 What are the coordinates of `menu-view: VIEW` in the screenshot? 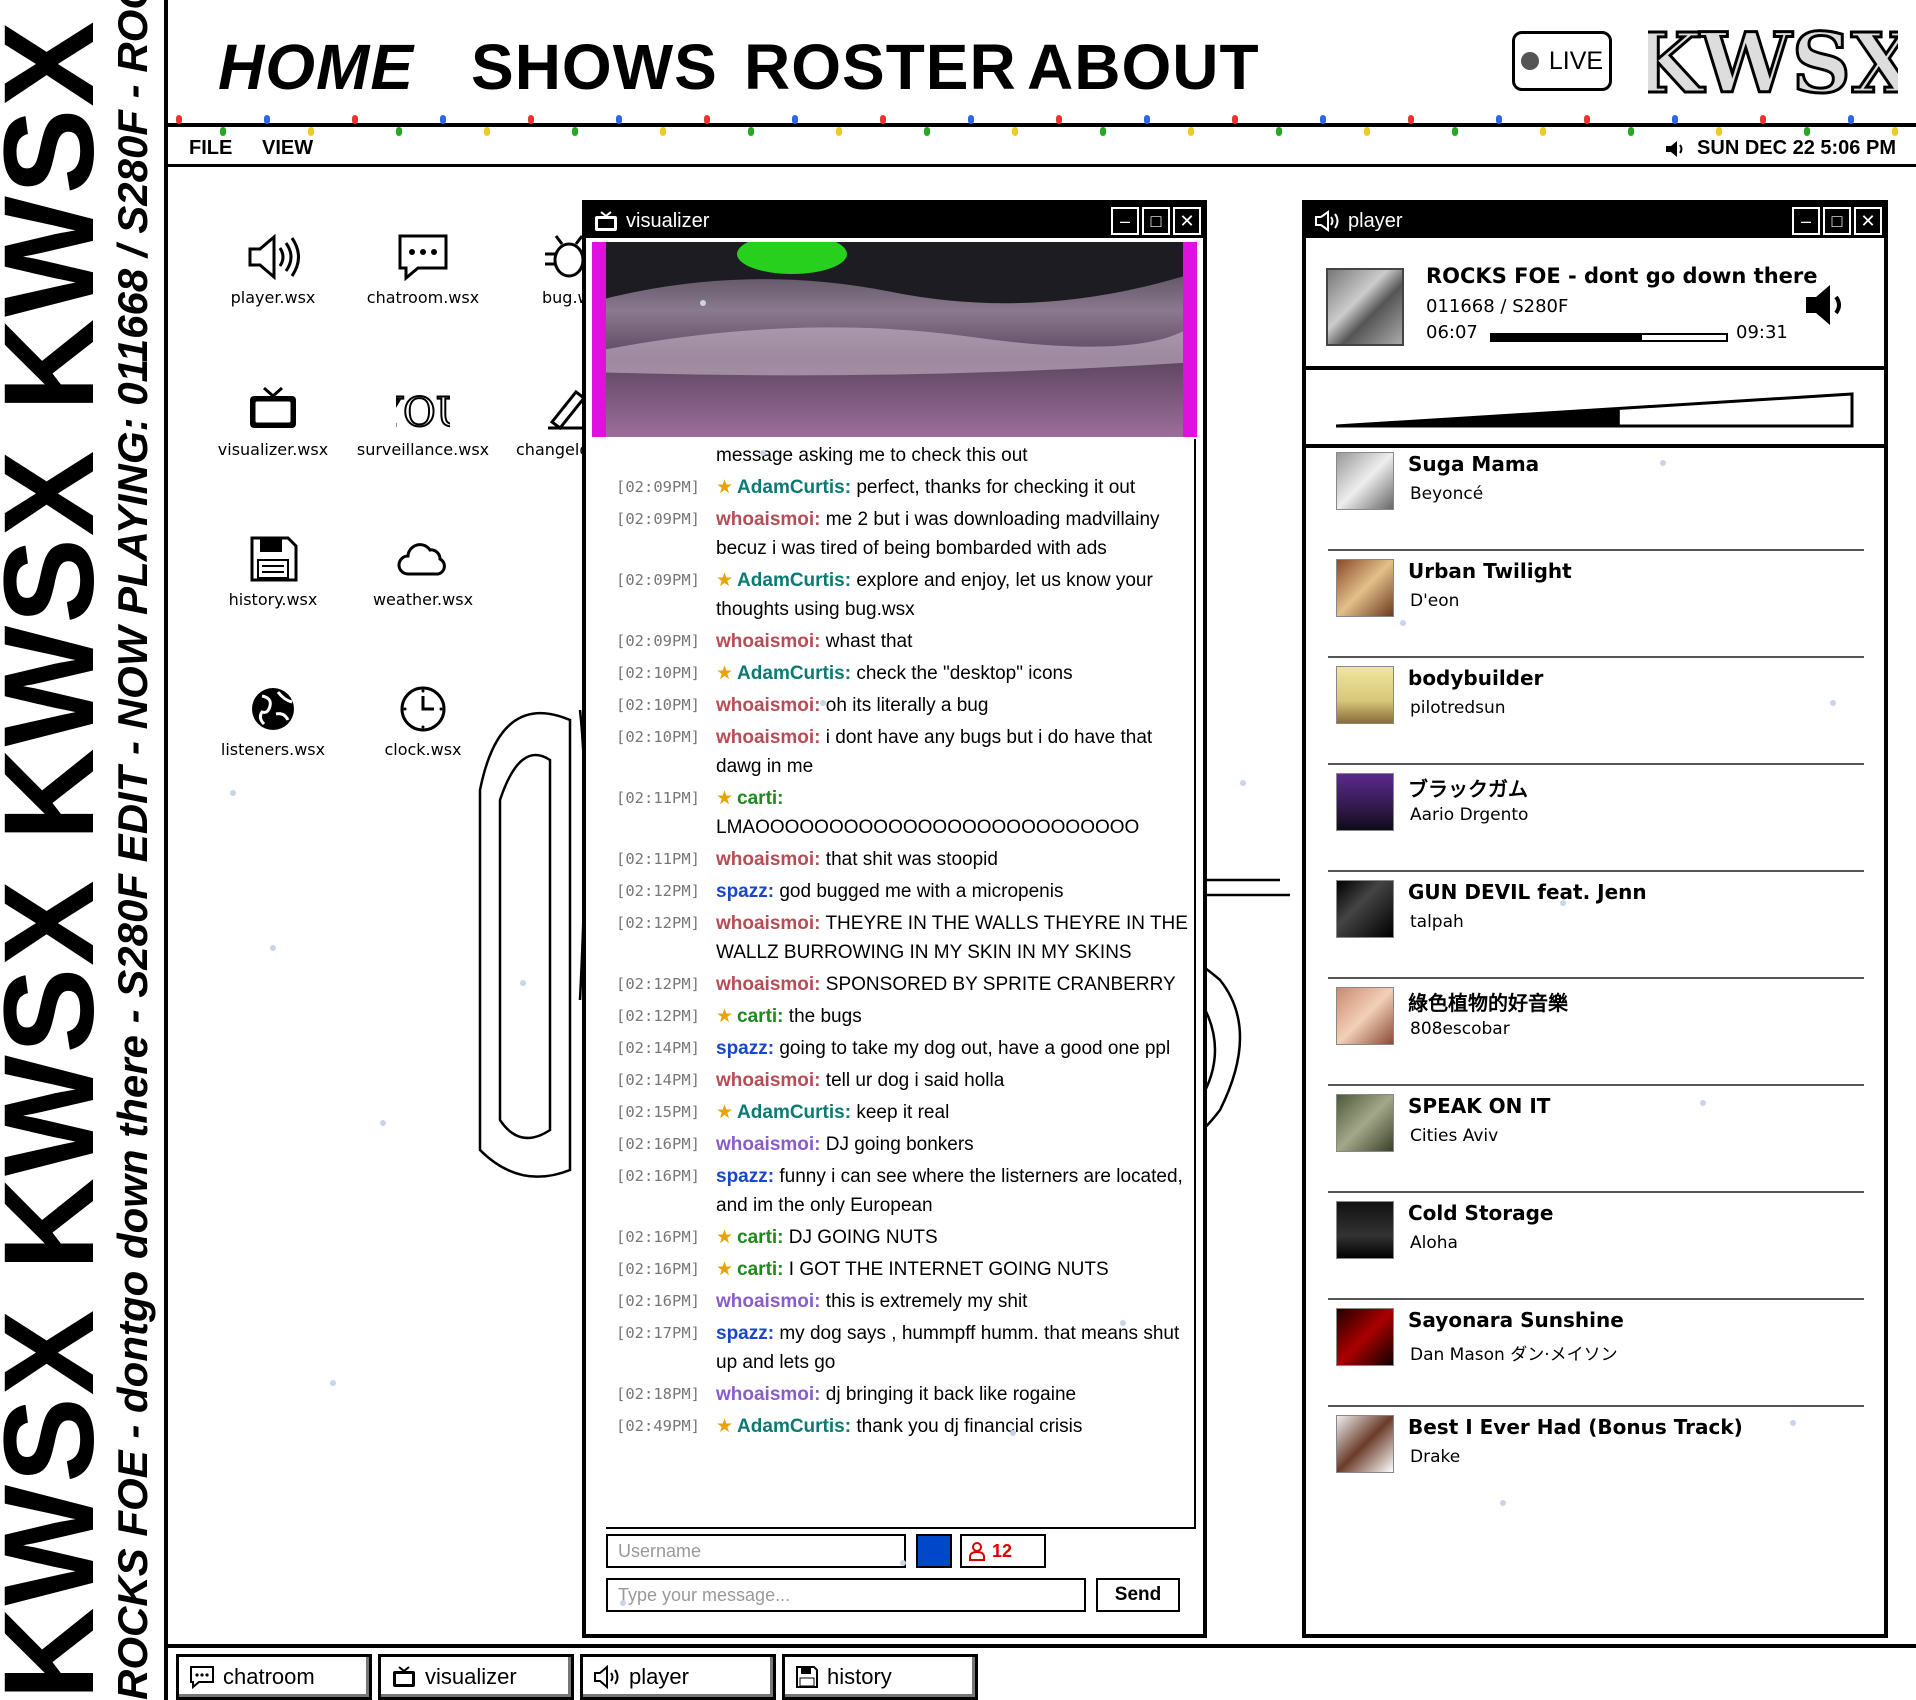 It's located at (287, 148).